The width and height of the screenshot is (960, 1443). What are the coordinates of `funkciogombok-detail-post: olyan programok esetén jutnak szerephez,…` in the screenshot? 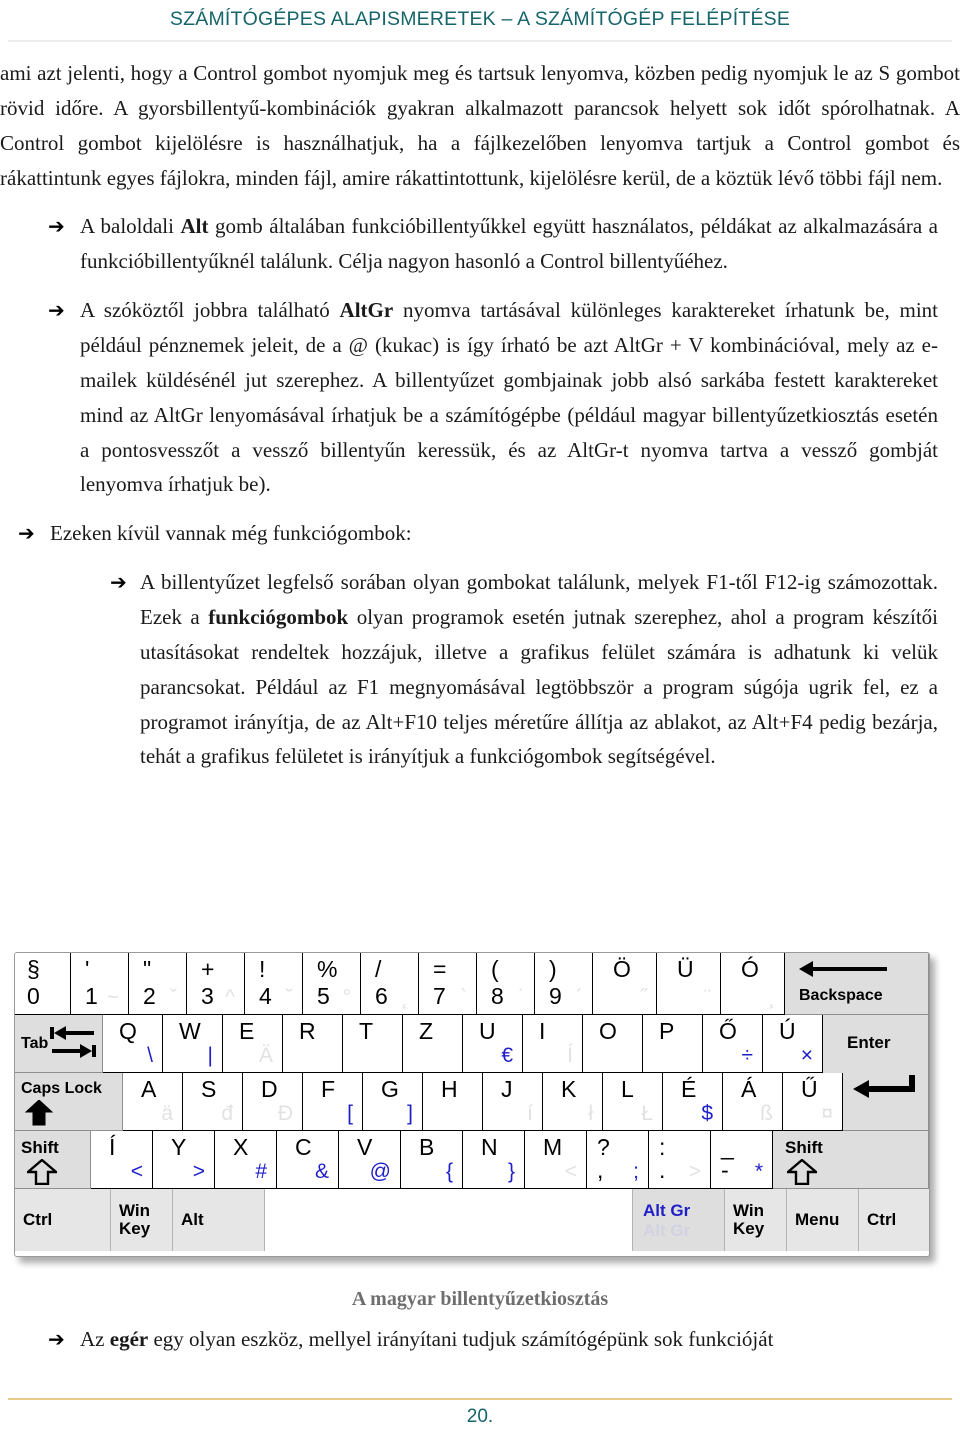 It's located at (539, 687).